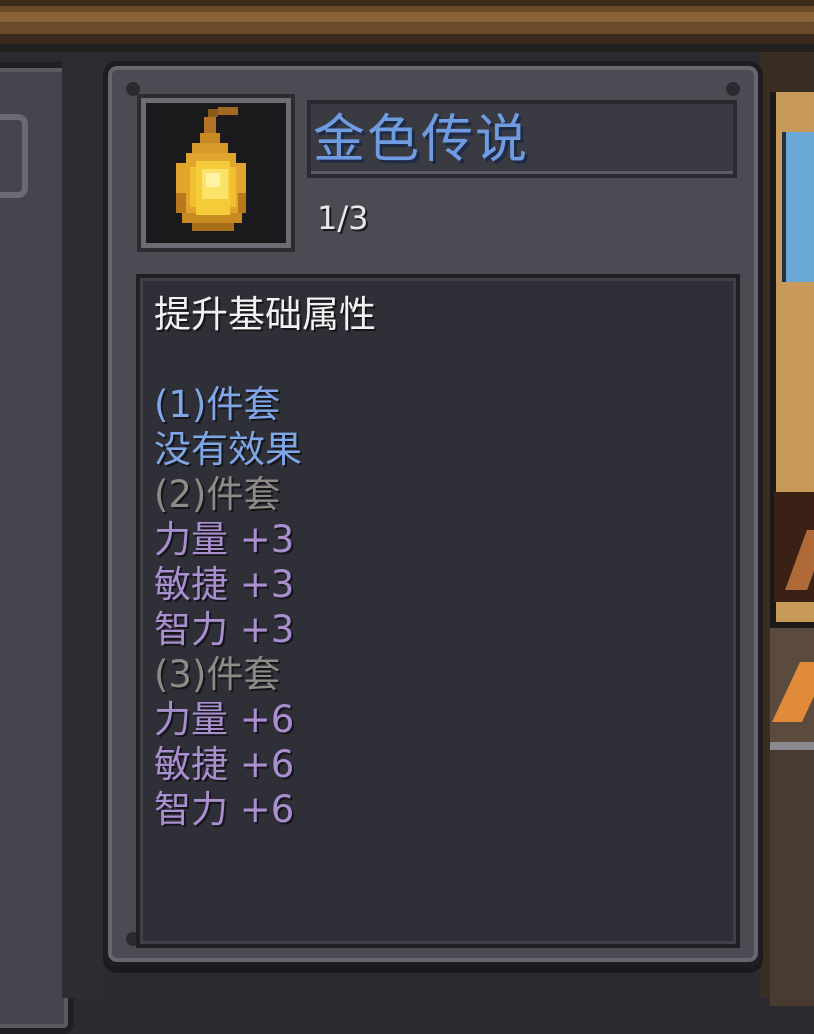  What do you see at coordinates (228, 449) in the screenshot?
I see `set-tier-1-effect: 没有效果` at bounding box center [228, 449].